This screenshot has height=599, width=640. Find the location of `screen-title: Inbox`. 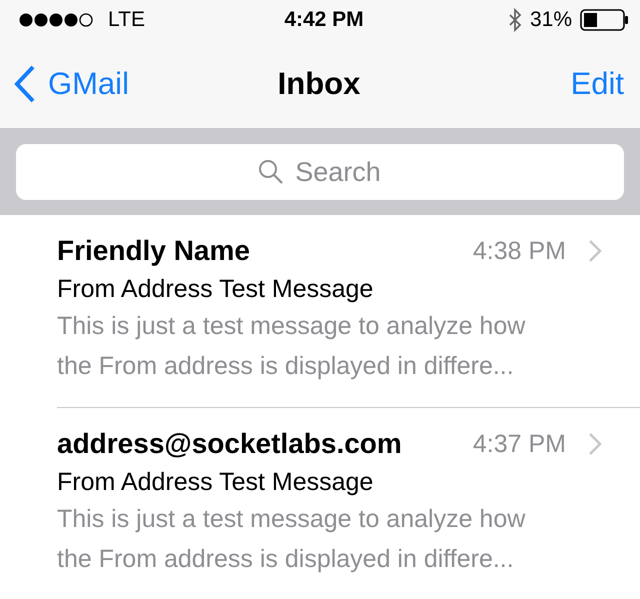

screen-title: Inbox is located at coordinates (319, 84).